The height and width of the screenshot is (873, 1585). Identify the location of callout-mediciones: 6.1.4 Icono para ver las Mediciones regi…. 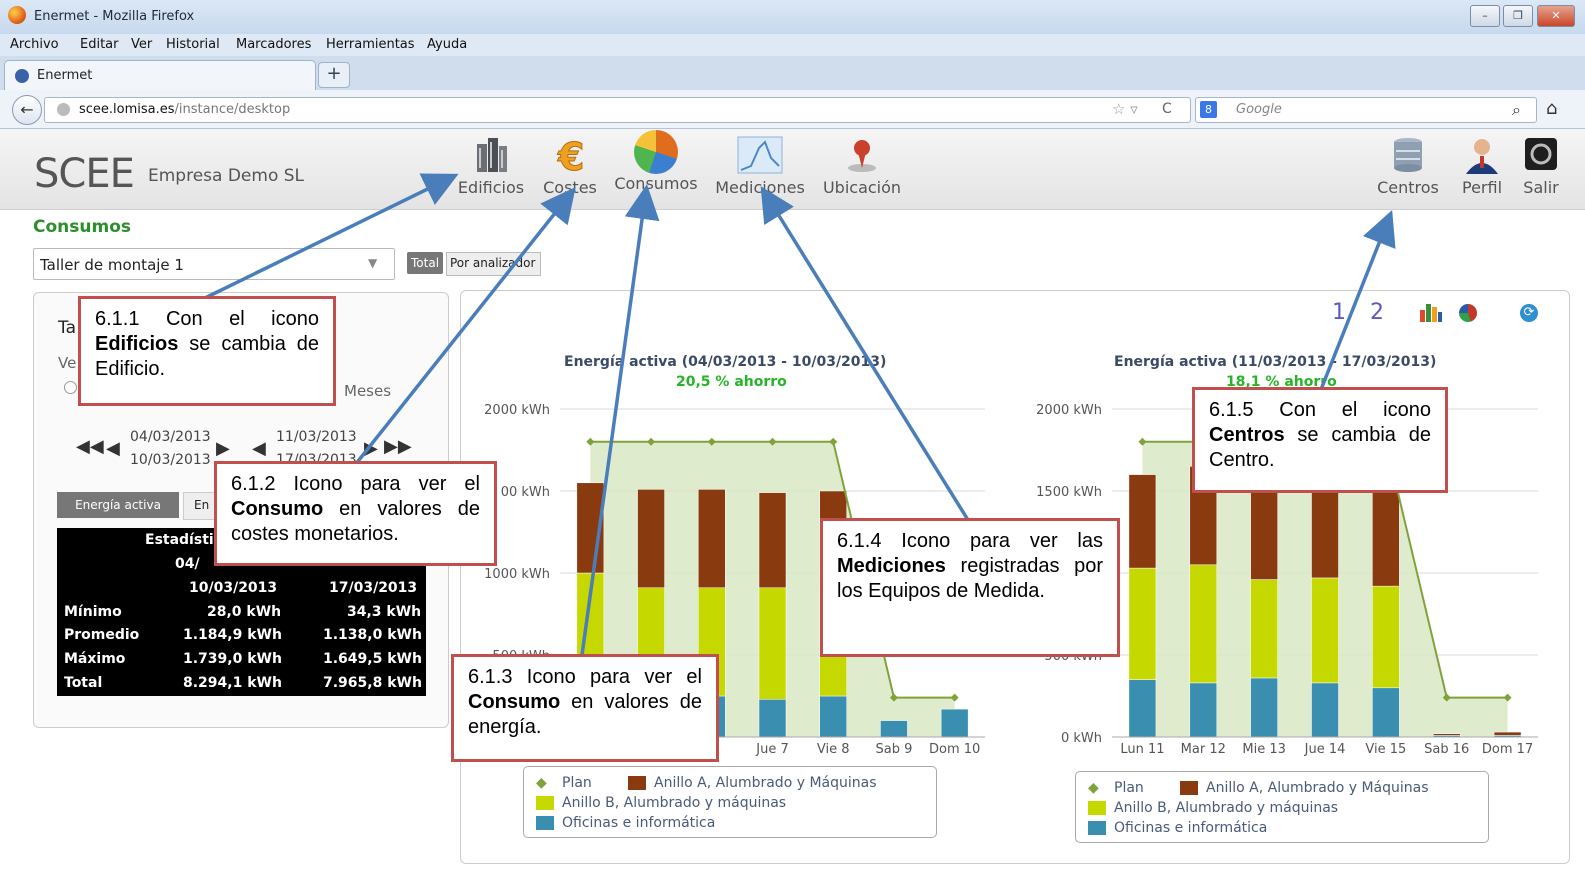
(970, 587).